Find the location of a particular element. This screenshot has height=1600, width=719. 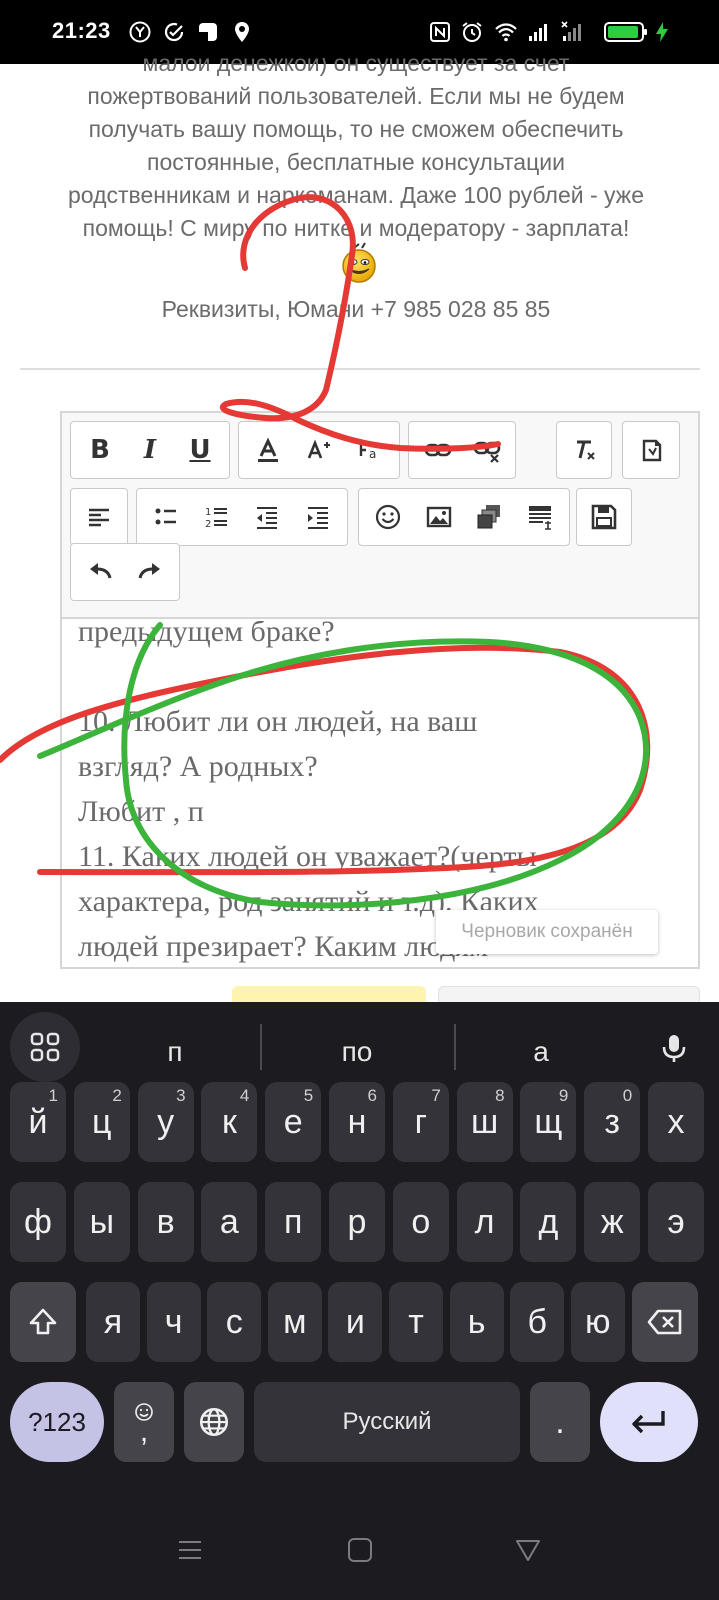

keyboard-menu-button is located at coordinates (45, 1047).